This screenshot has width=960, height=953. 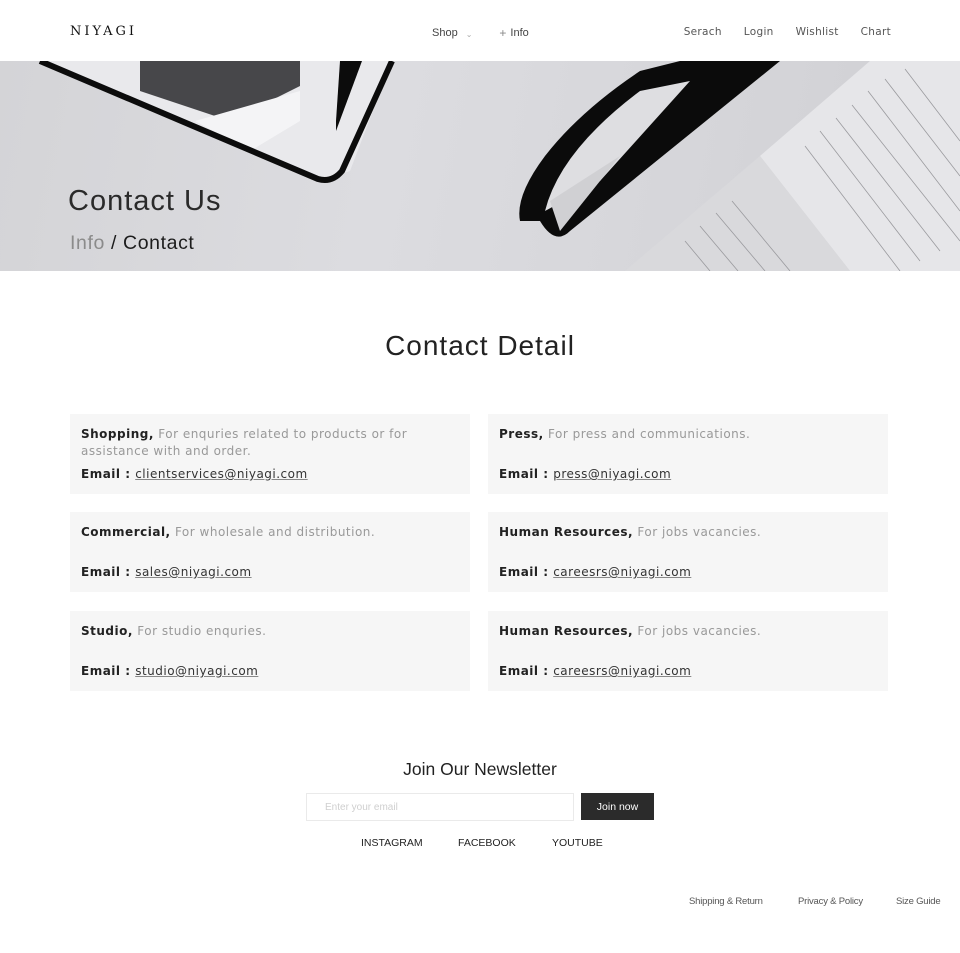 What do you see at coordinates (392, 843) in the screenshot?
I see `social-link-instagram: INSTAGRAM` at bounding box center [392, 843].